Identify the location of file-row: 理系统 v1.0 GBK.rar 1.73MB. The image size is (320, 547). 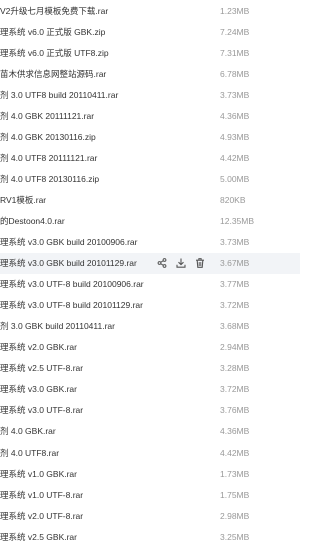
(150, 473).